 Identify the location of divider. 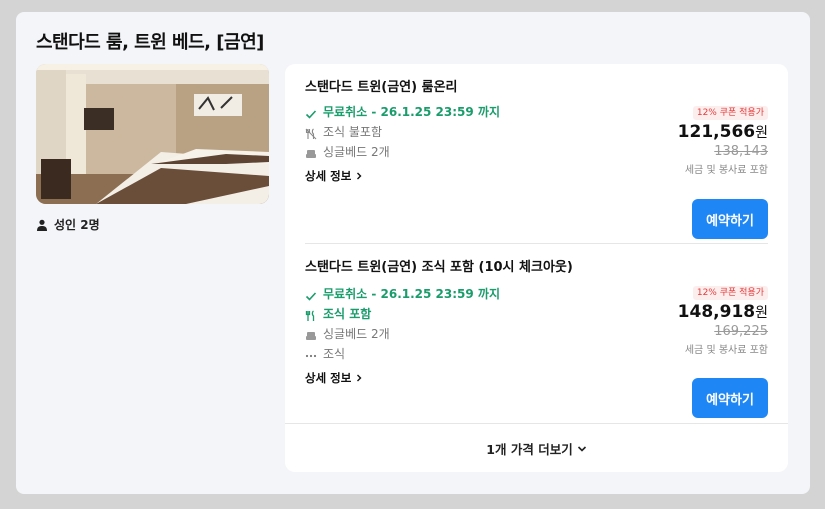
(536, 243).